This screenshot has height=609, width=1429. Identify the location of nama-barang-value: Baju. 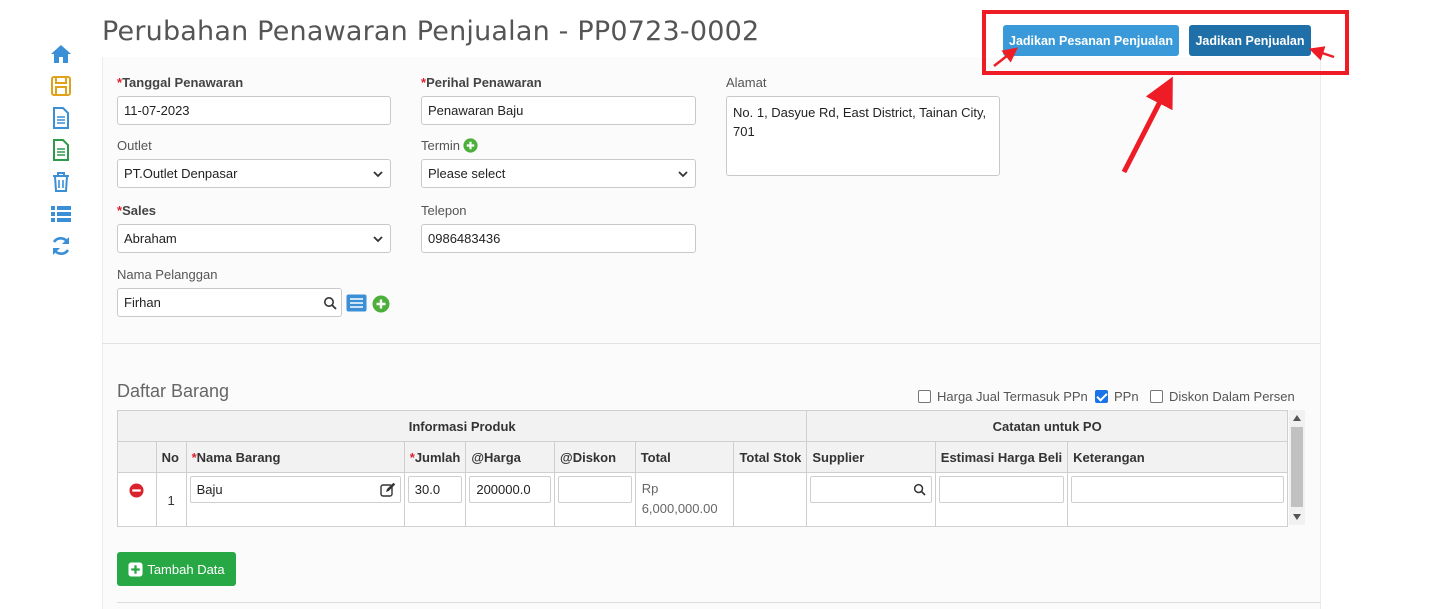
(209, 489).